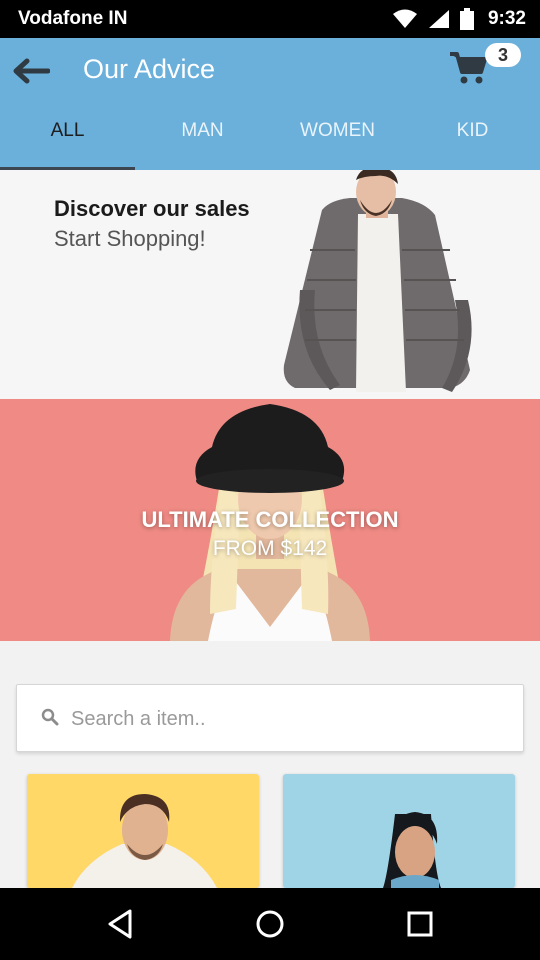 The height and width of the screenshot is (960, 540). I want to click on cart-count-badge: 3, so click(503, 55).